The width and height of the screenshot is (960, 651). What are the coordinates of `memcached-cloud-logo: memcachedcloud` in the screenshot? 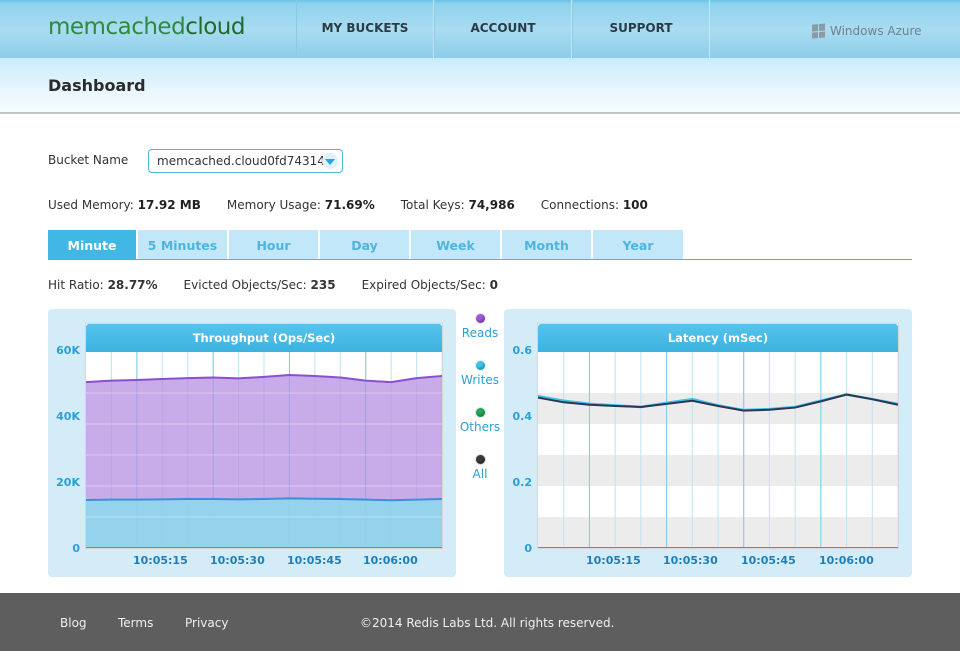 It's located at (146, 27).